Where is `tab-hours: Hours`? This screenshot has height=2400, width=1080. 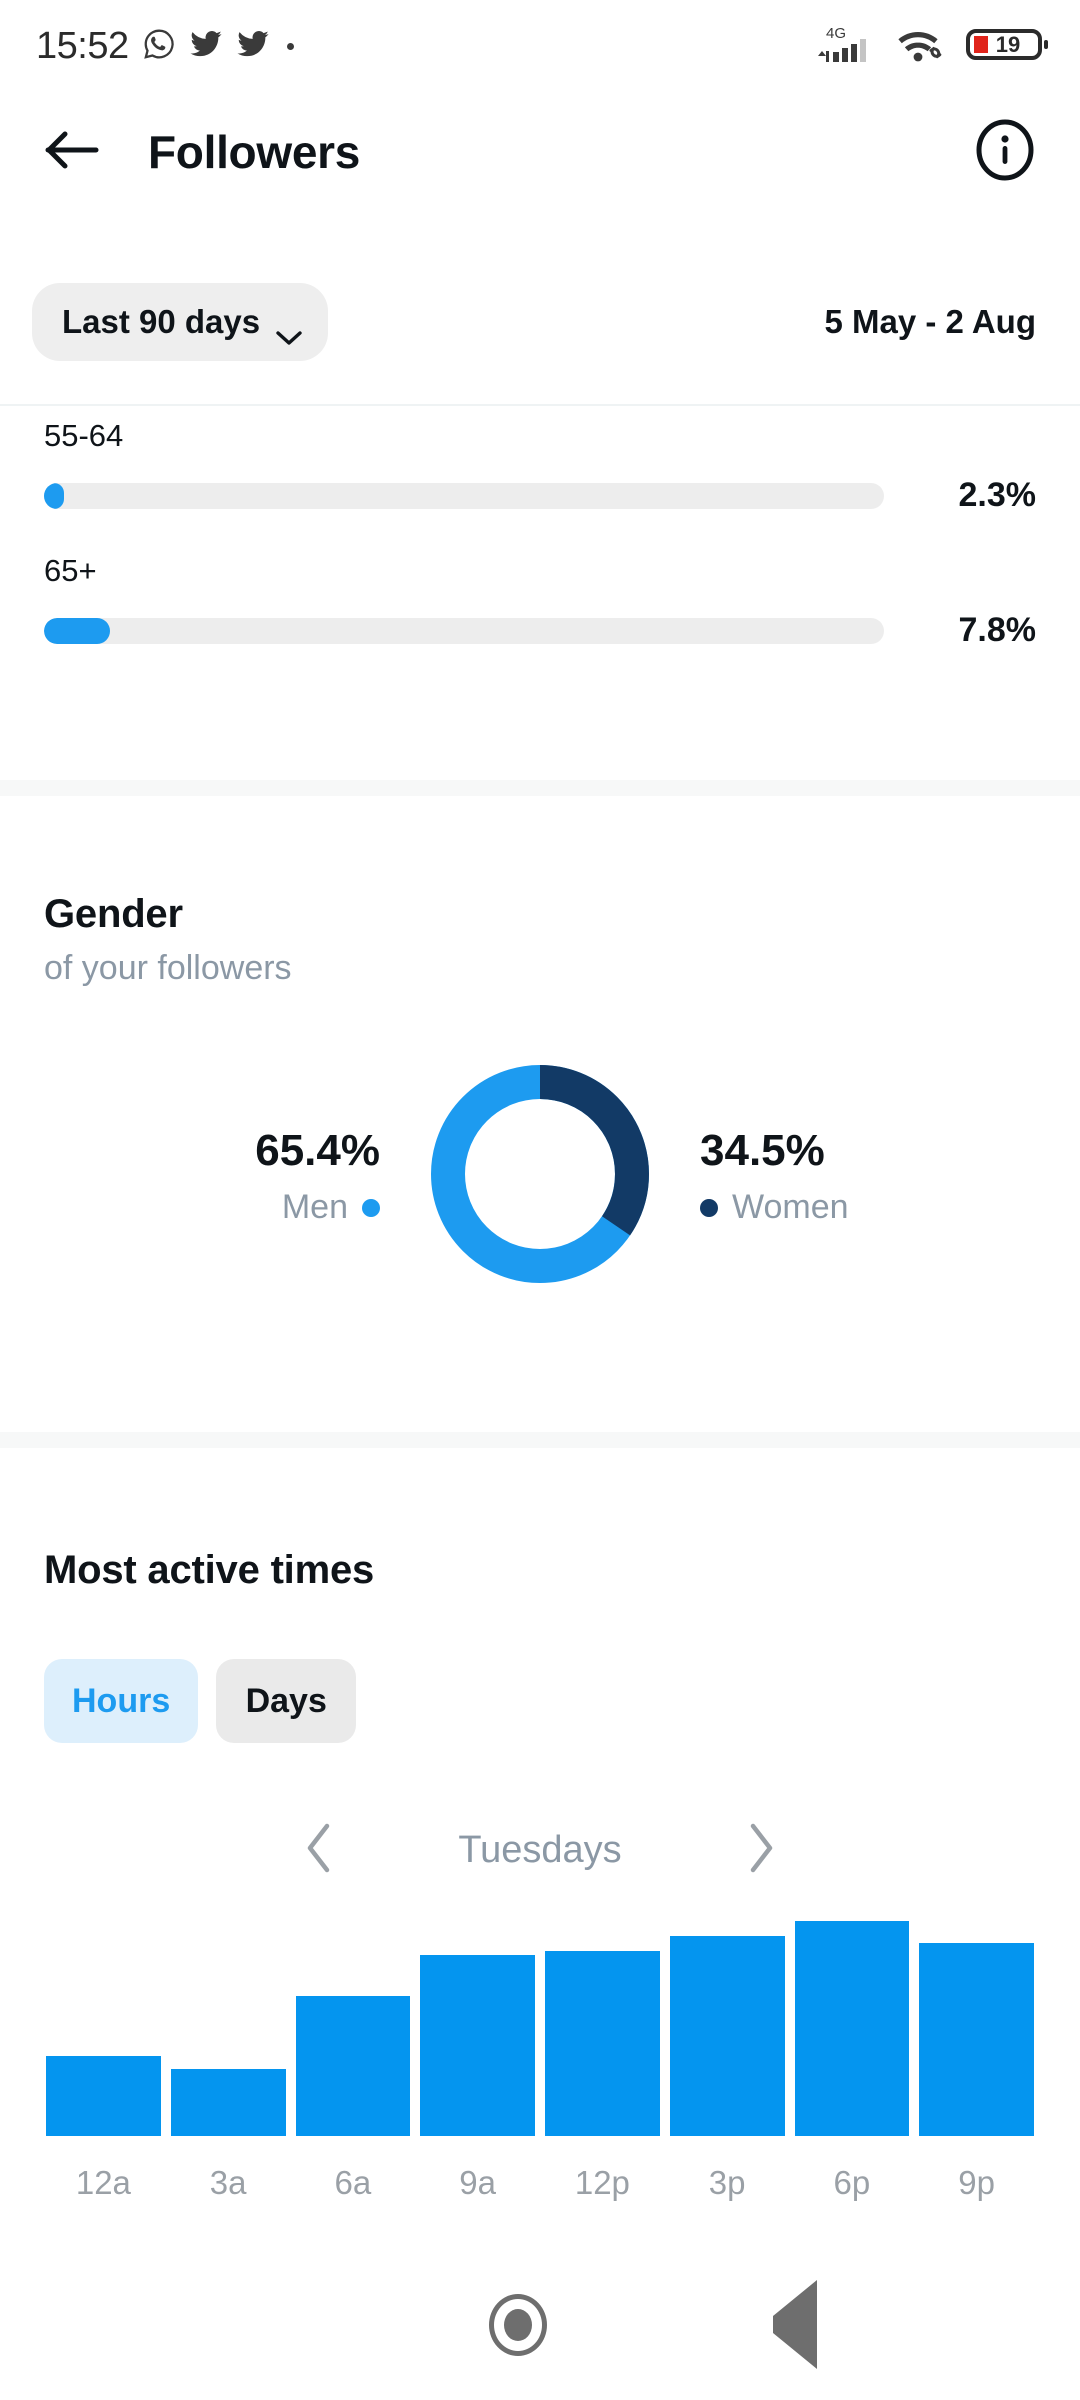 tab-hours: Hours is located at coordinates (121, 1701).